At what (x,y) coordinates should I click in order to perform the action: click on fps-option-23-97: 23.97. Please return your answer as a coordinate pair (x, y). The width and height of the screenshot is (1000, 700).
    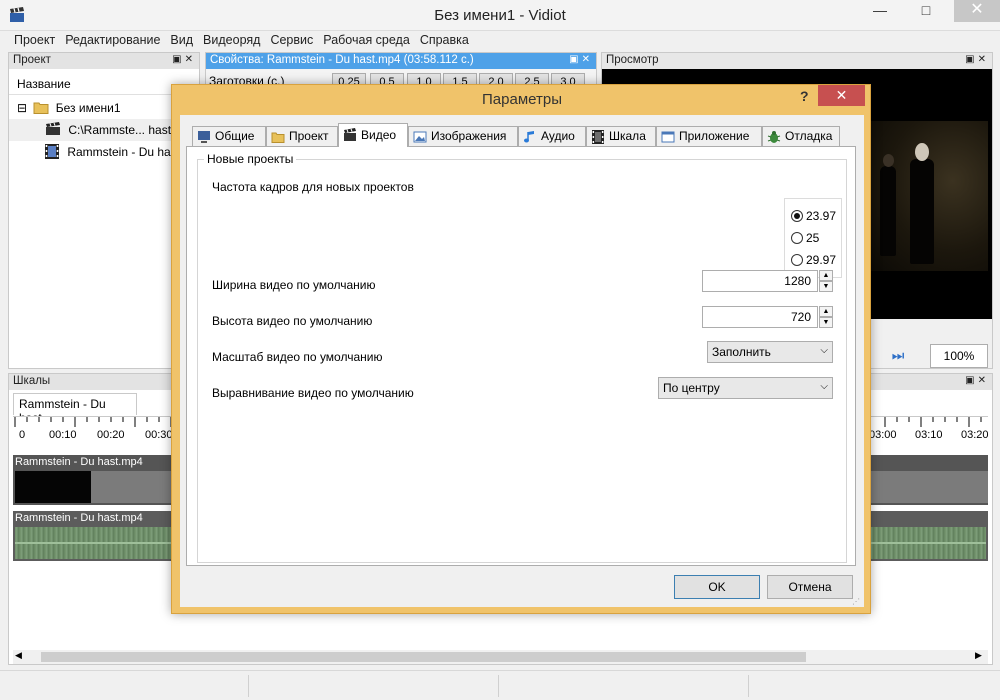
    Looking at the image, I should click on (813, 216).